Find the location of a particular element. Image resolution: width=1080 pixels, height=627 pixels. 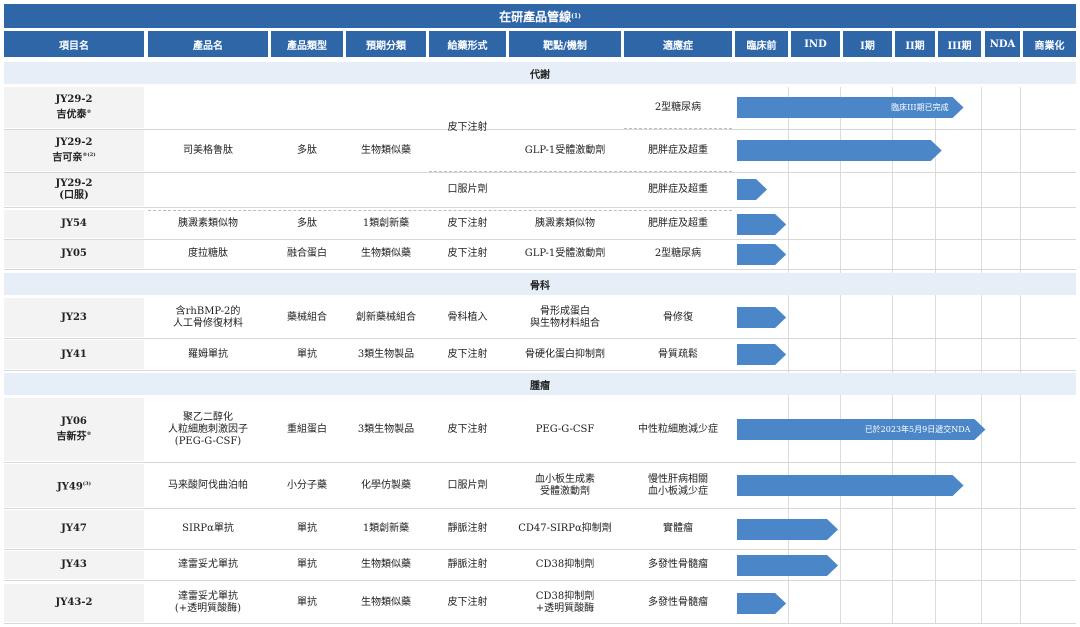

expected-class: 化學仿製藥 is located at coordinates (386, 485).